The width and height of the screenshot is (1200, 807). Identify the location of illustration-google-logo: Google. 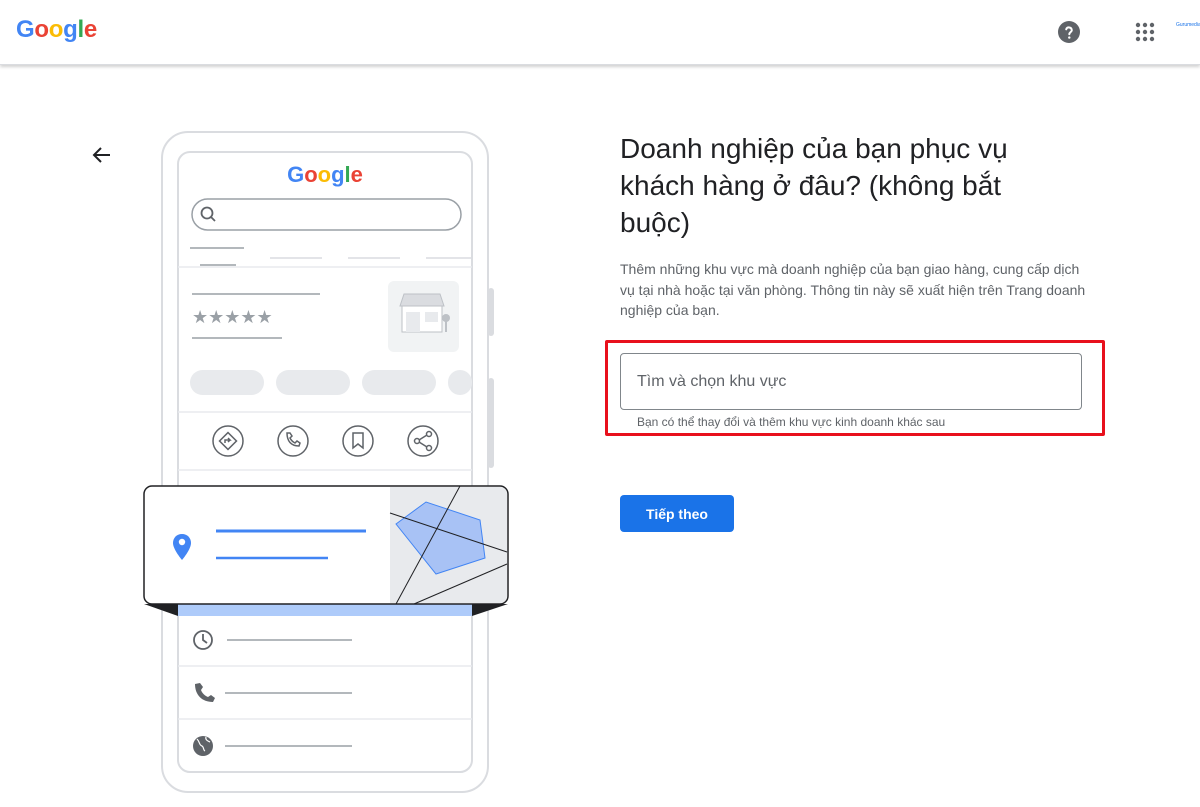
(325, 174).